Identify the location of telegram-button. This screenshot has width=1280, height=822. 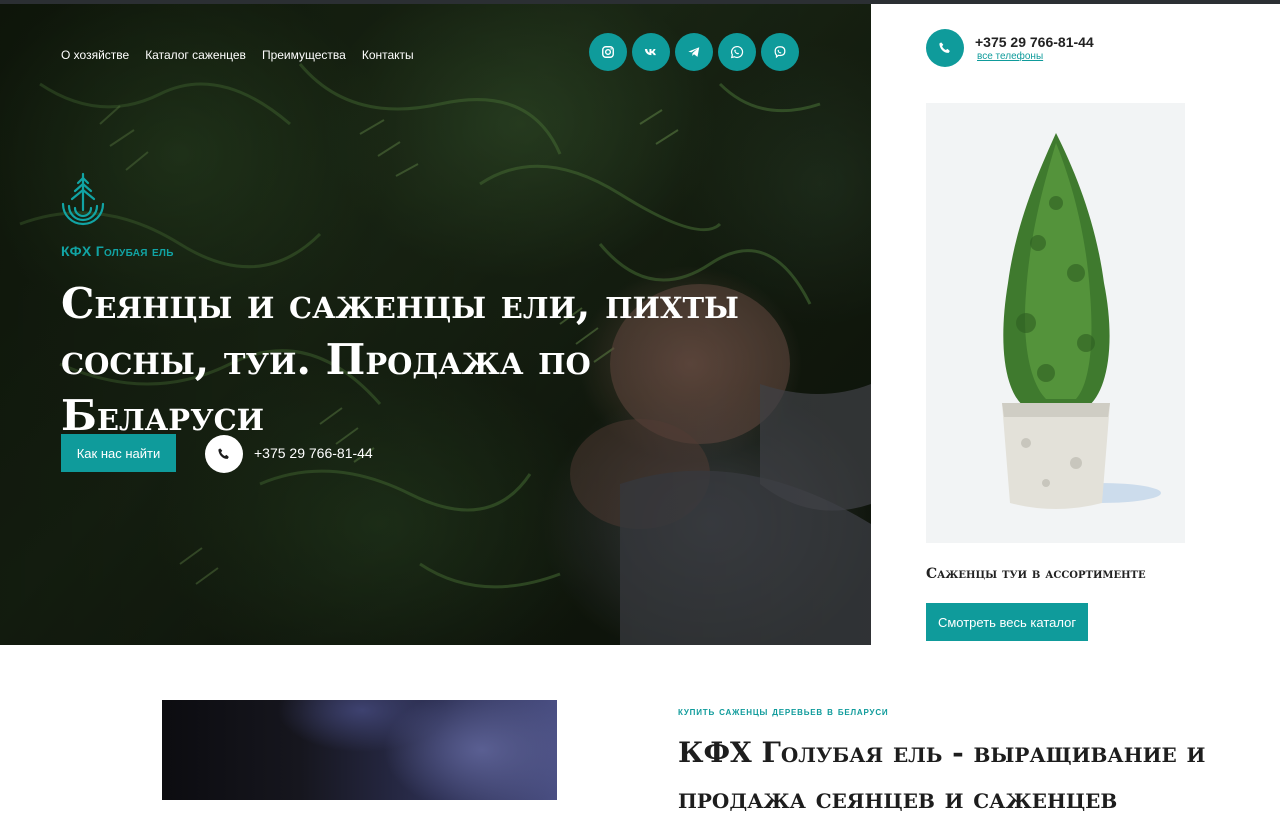
(694, 52).